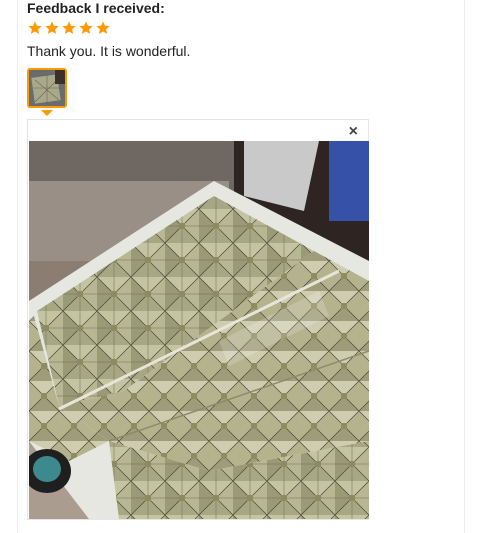 Image resolution: width=483 pixels, height=533 pixels. What do you see at coordinates (96, 8) in the screenshot?
I see `feedback-title: Feedback I received:` at bounding box center [96, 8].